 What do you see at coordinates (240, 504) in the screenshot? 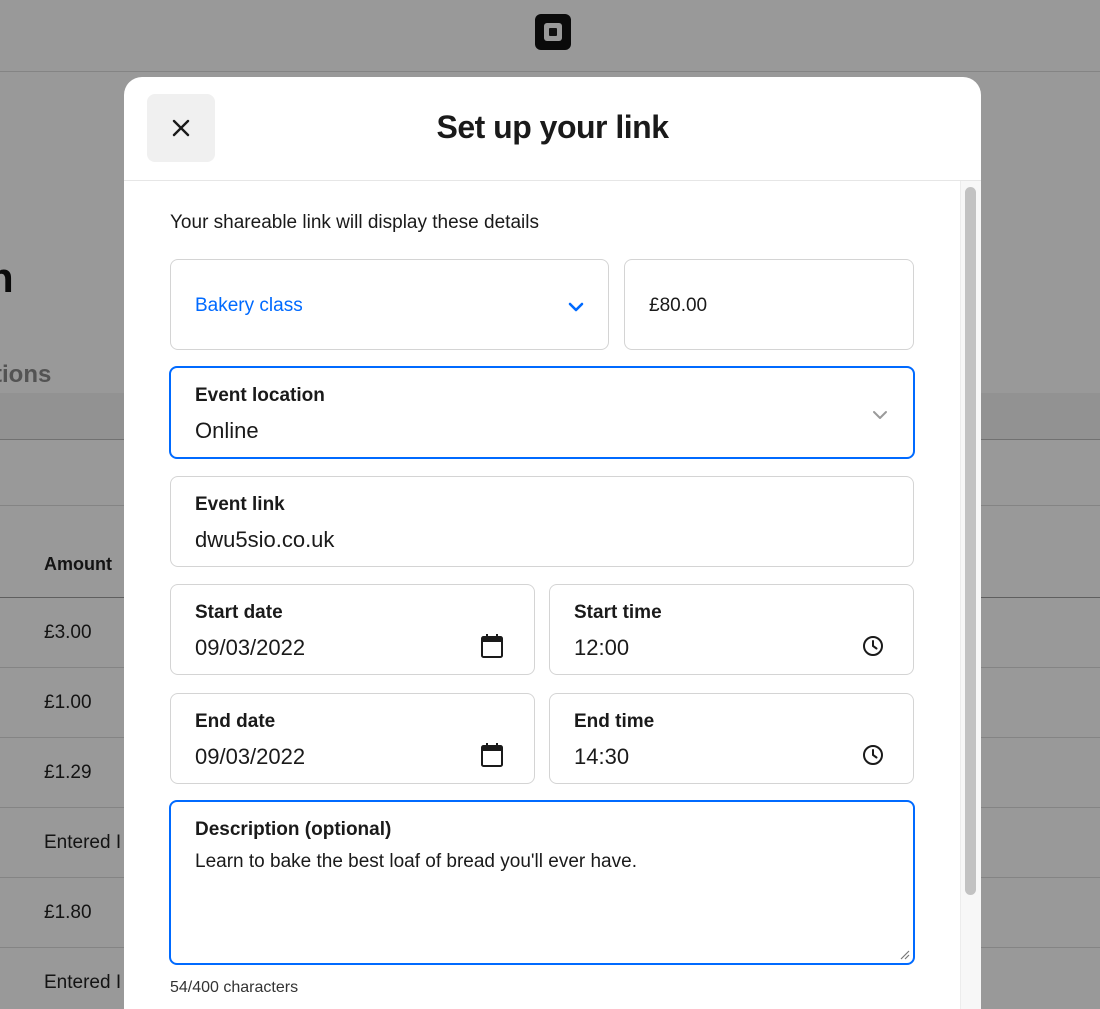
I see `event-link-label: Event link` at bounding box center [240, 504].